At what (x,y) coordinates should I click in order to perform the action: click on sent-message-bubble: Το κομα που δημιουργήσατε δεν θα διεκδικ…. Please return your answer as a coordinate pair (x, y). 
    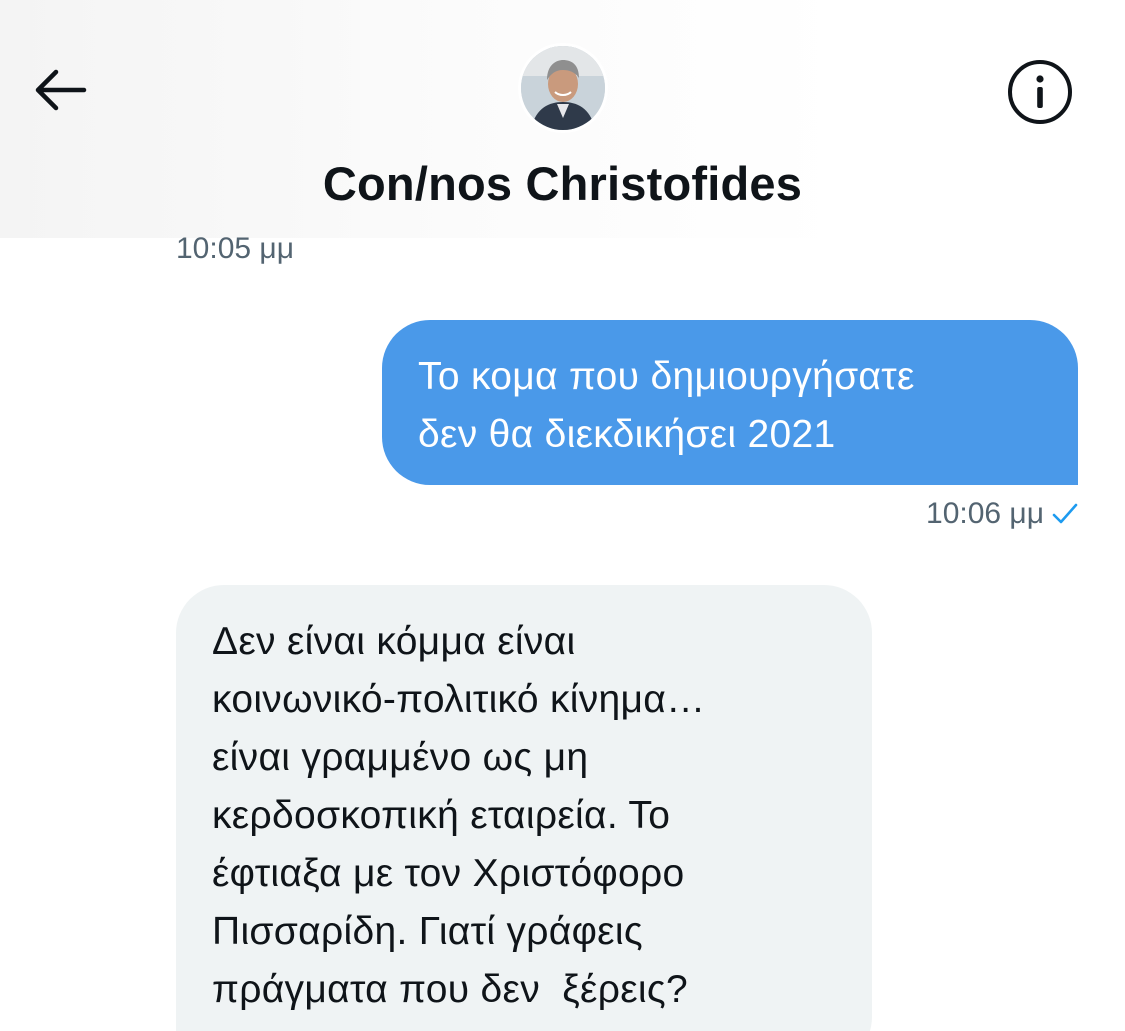
    Looking at the image, I should click on (730, 402).